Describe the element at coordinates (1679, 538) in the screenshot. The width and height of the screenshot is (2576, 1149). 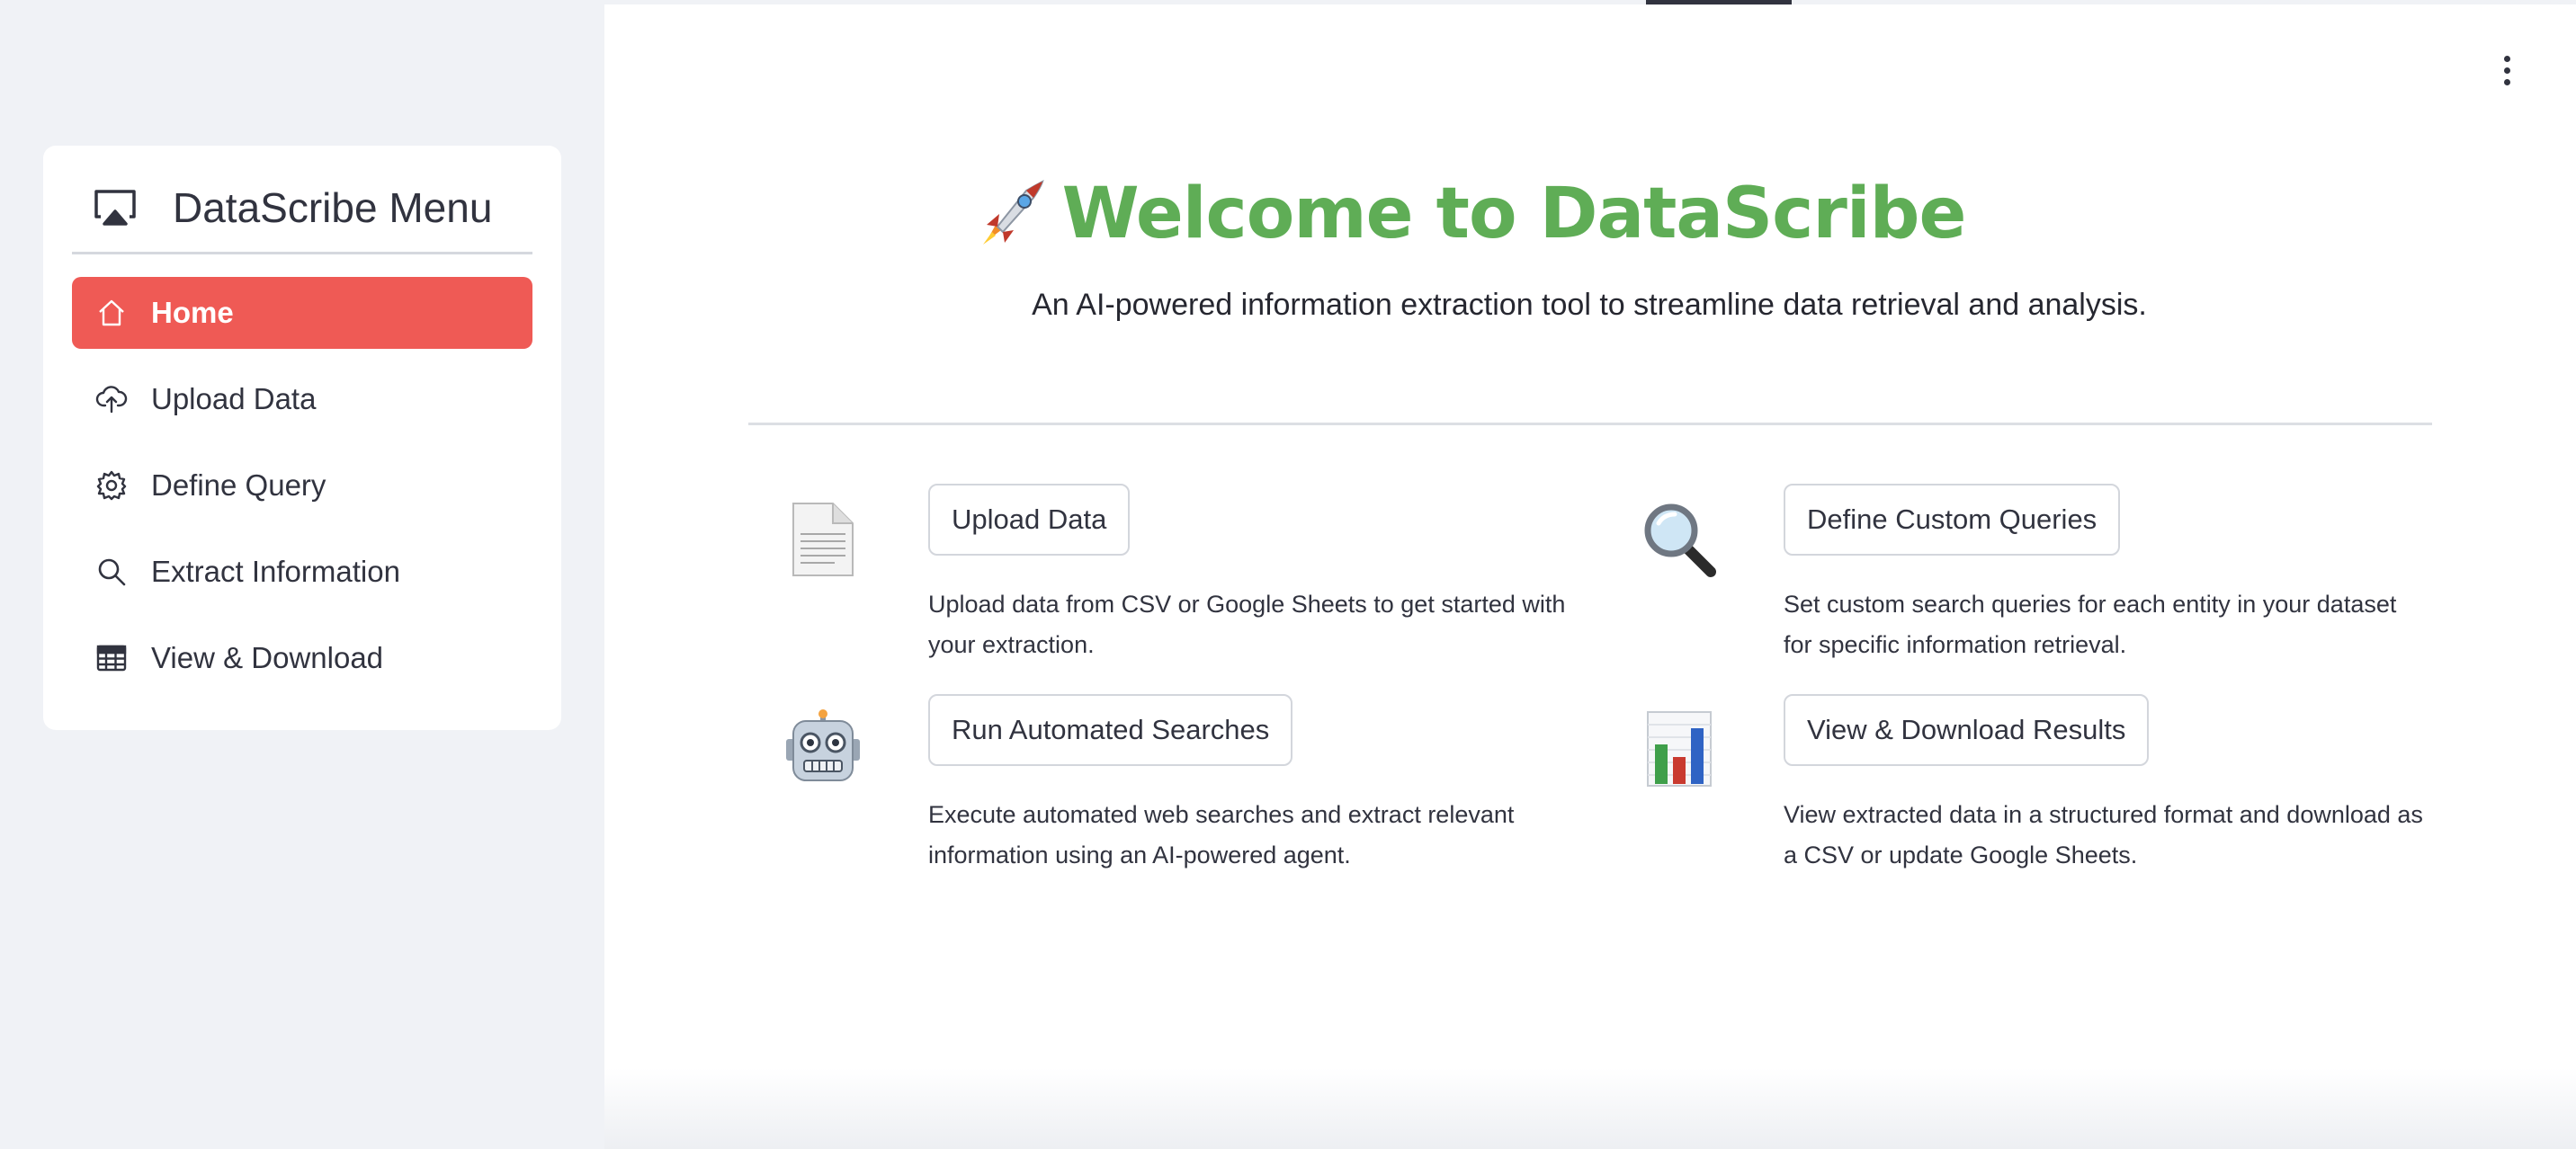
I see `magnifier-icon` at that location.